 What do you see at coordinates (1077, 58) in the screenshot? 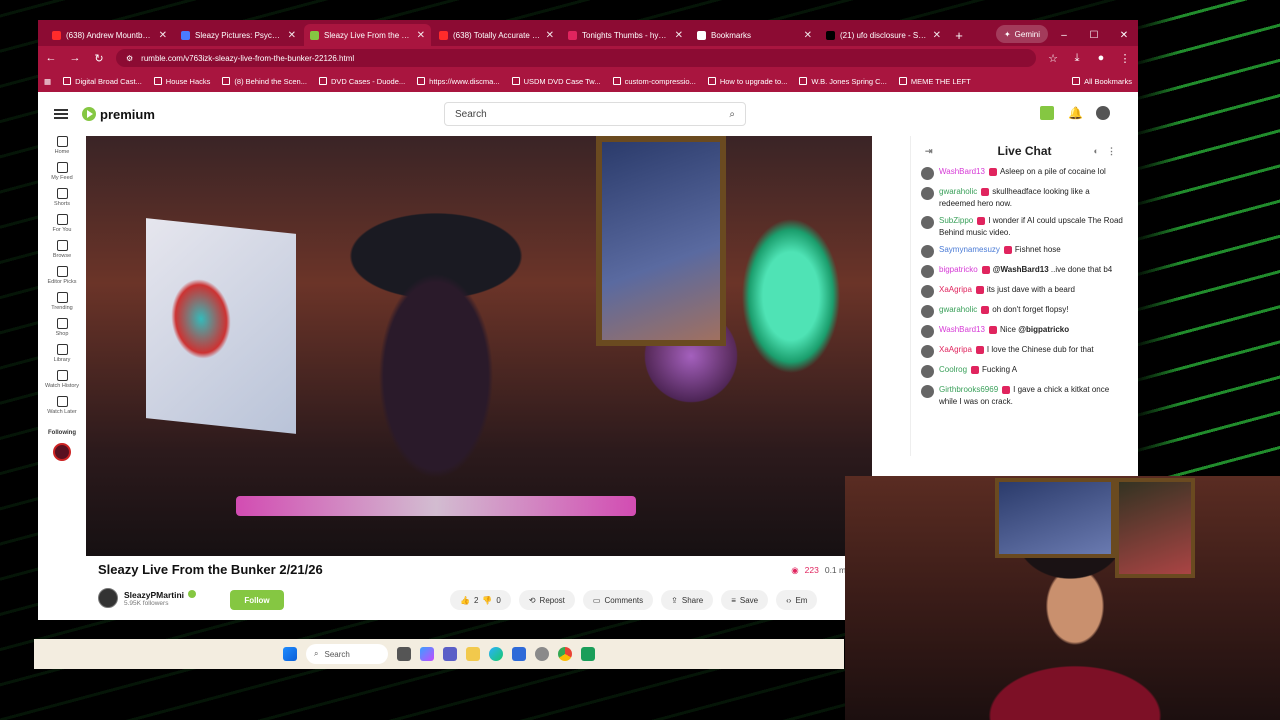
I see `download-icon: ⤓` at bounding box center [1077, 58].